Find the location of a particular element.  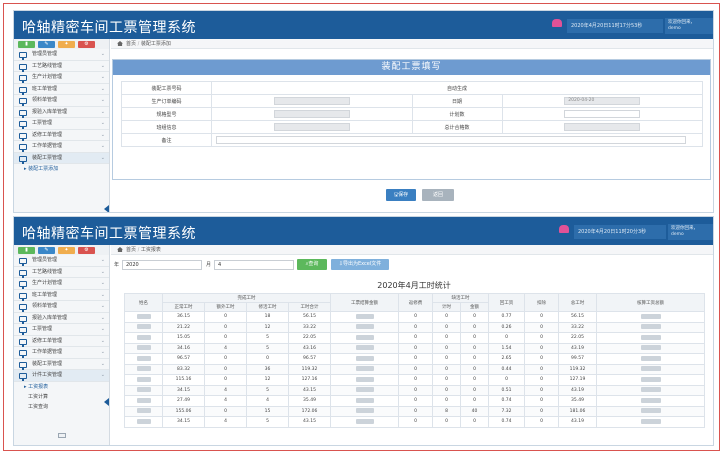

back-button: 返回 is located at coordinates (438, 195).